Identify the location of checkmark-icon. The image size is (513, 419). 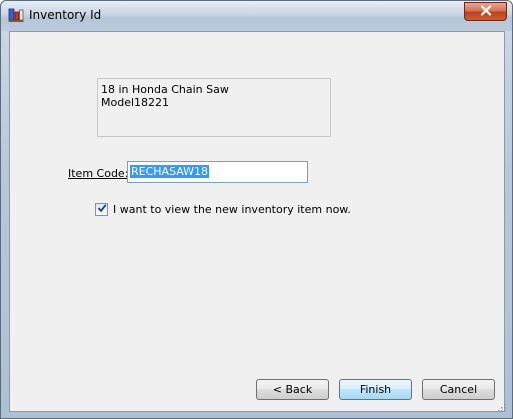
(102, 209).